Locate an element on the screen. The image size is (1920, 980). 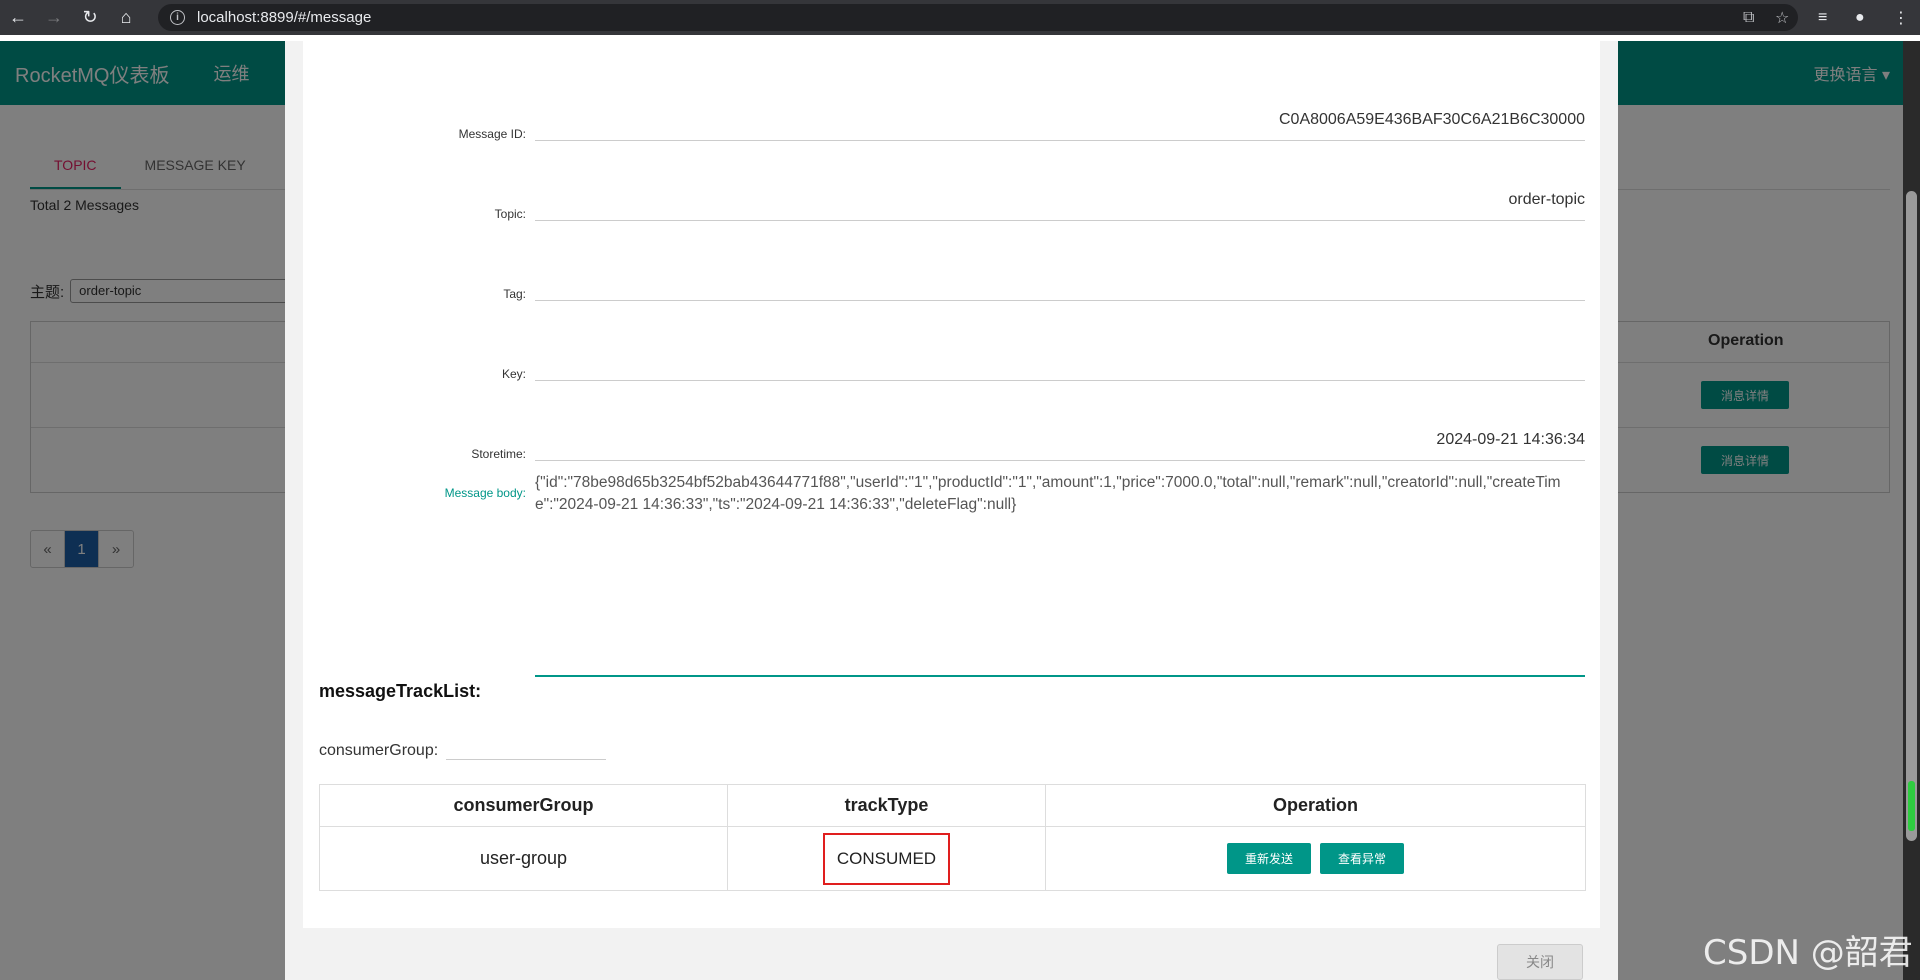
topic-value: order-topic is located at coordinates (1546, 199).